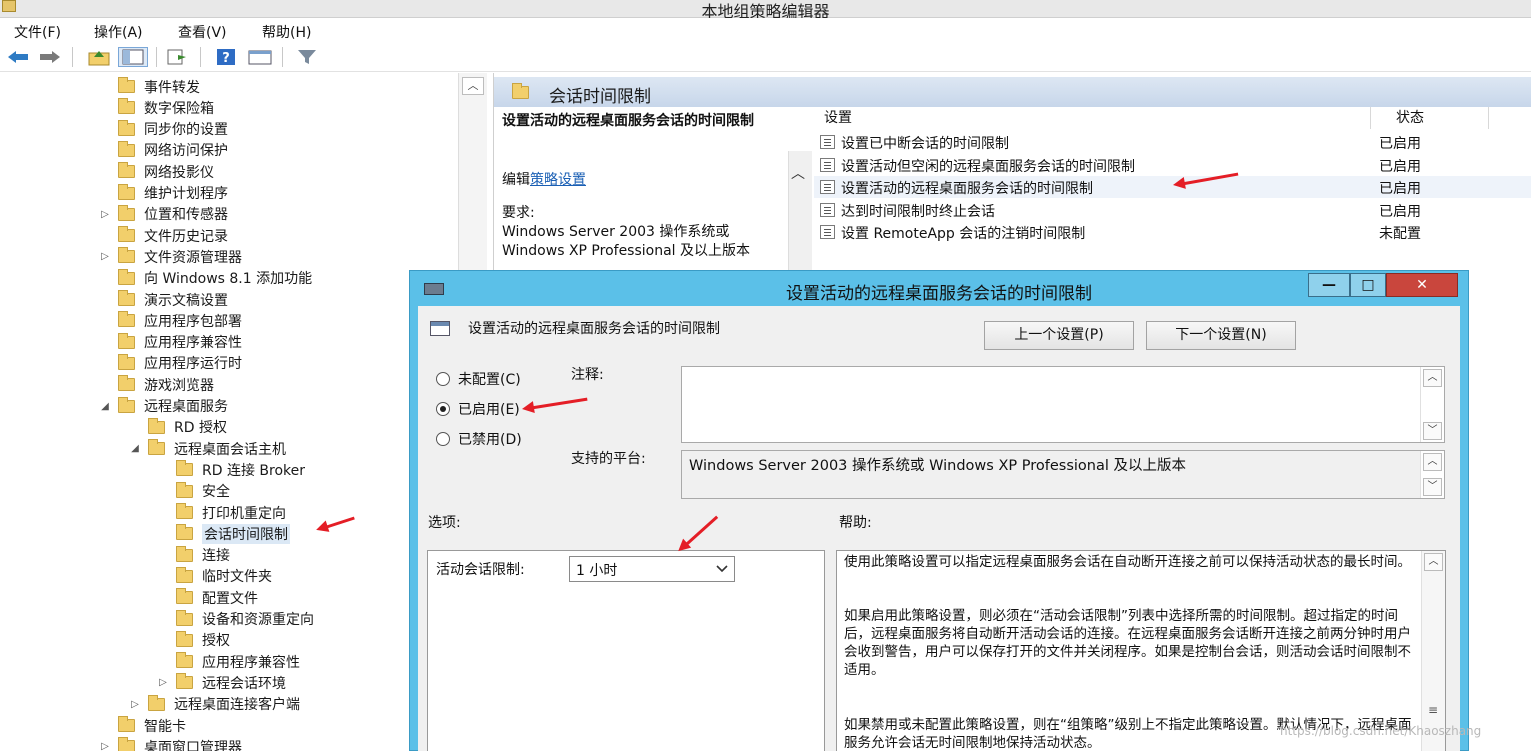  I want to click on radio-enabled: 已启用(E), so click(478, 409).